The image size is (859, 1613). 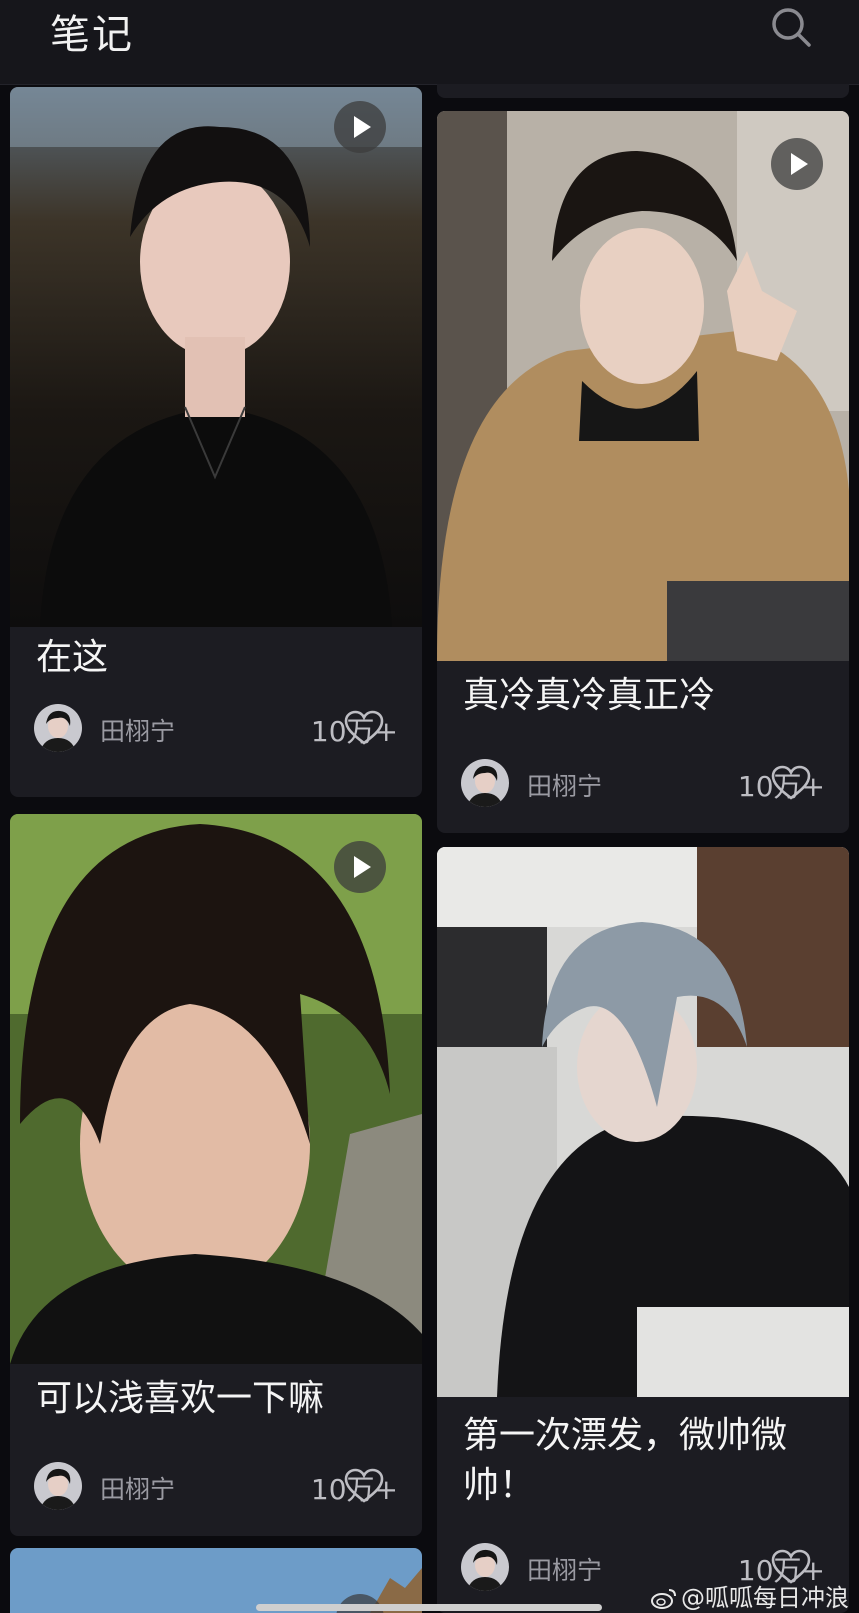 I want to click on search-icon, so click(x=792, y=28).